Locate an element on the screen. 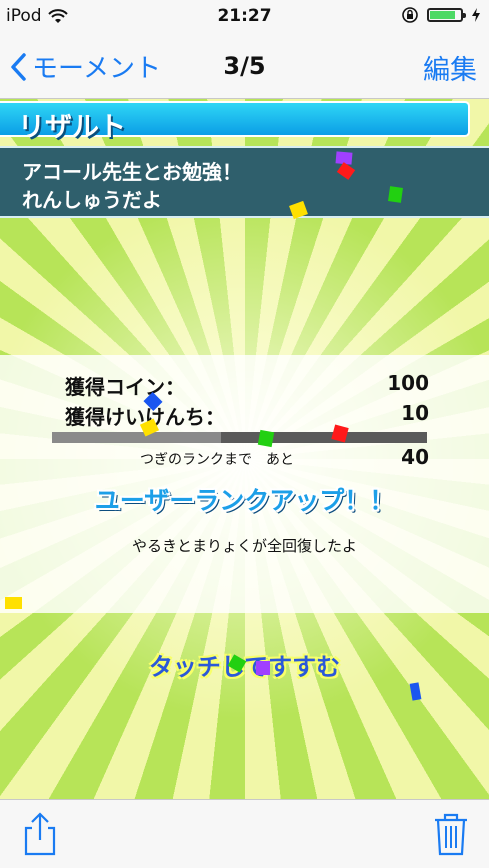 This screenshot has width=489, height=868. battery-icon is located at coordinates (446, 15).